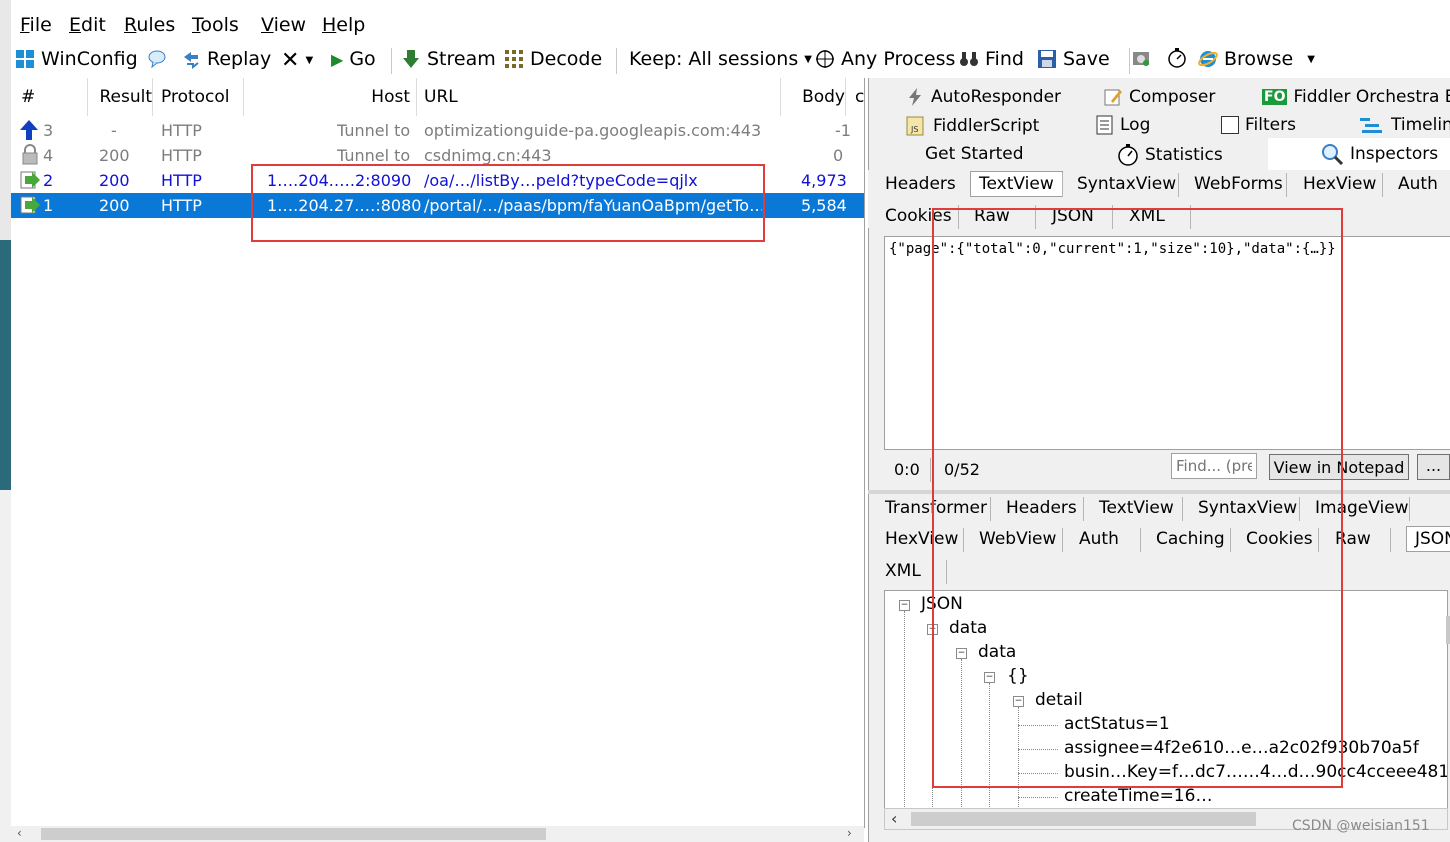  I want to click on column-header-url: URL, so click(598, 97).